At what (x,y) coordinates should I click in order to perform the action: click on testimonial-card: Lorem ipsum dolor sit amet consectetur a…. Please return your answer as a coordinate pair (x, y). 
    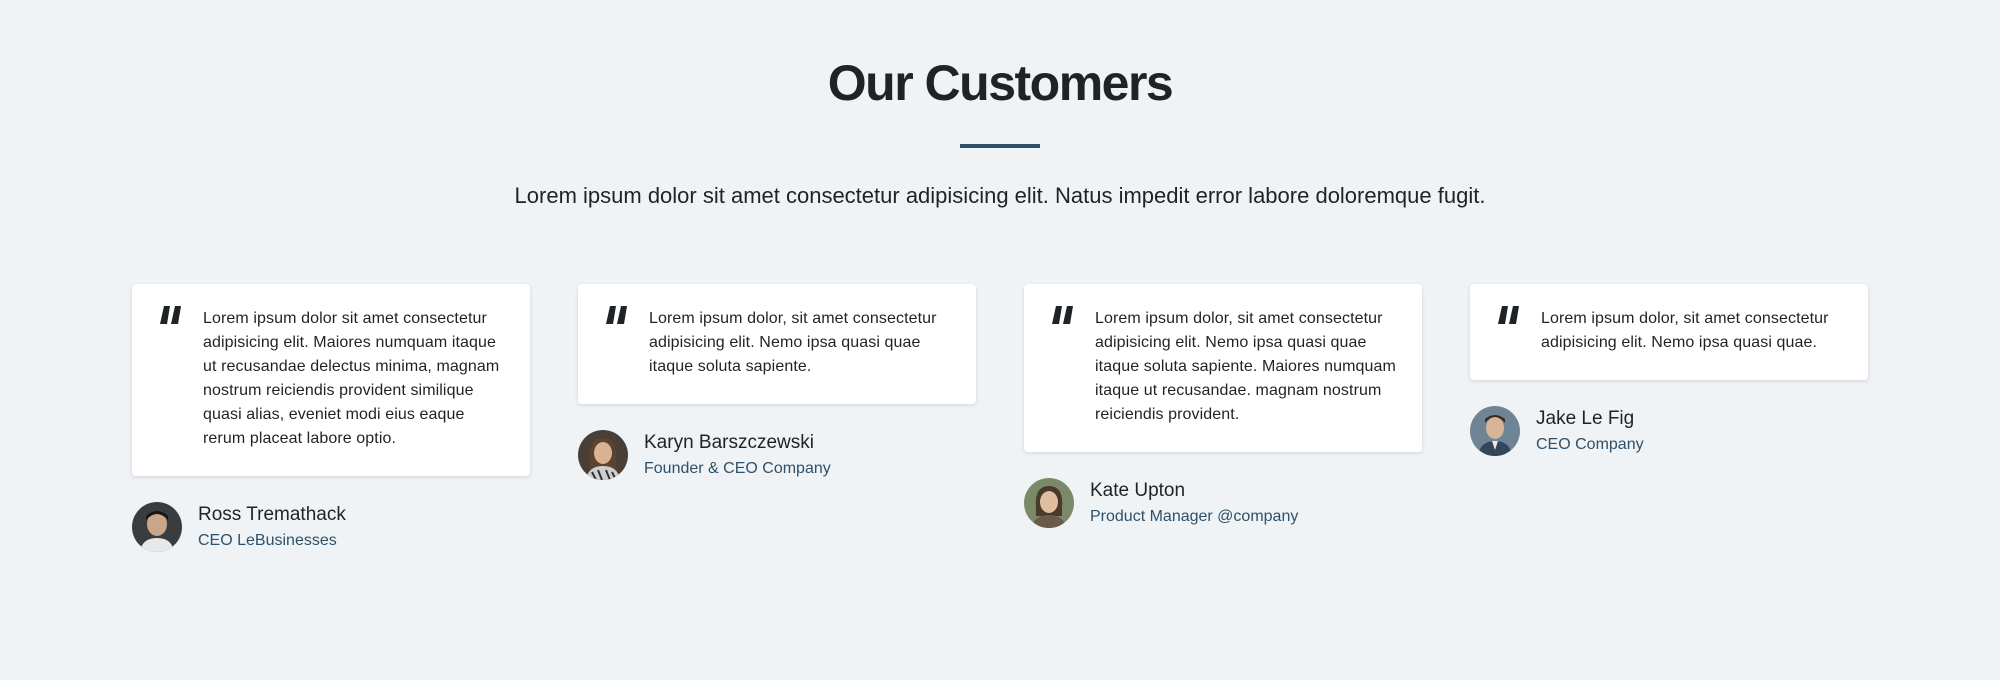
    Looking at the image, I should click on (331, 380).